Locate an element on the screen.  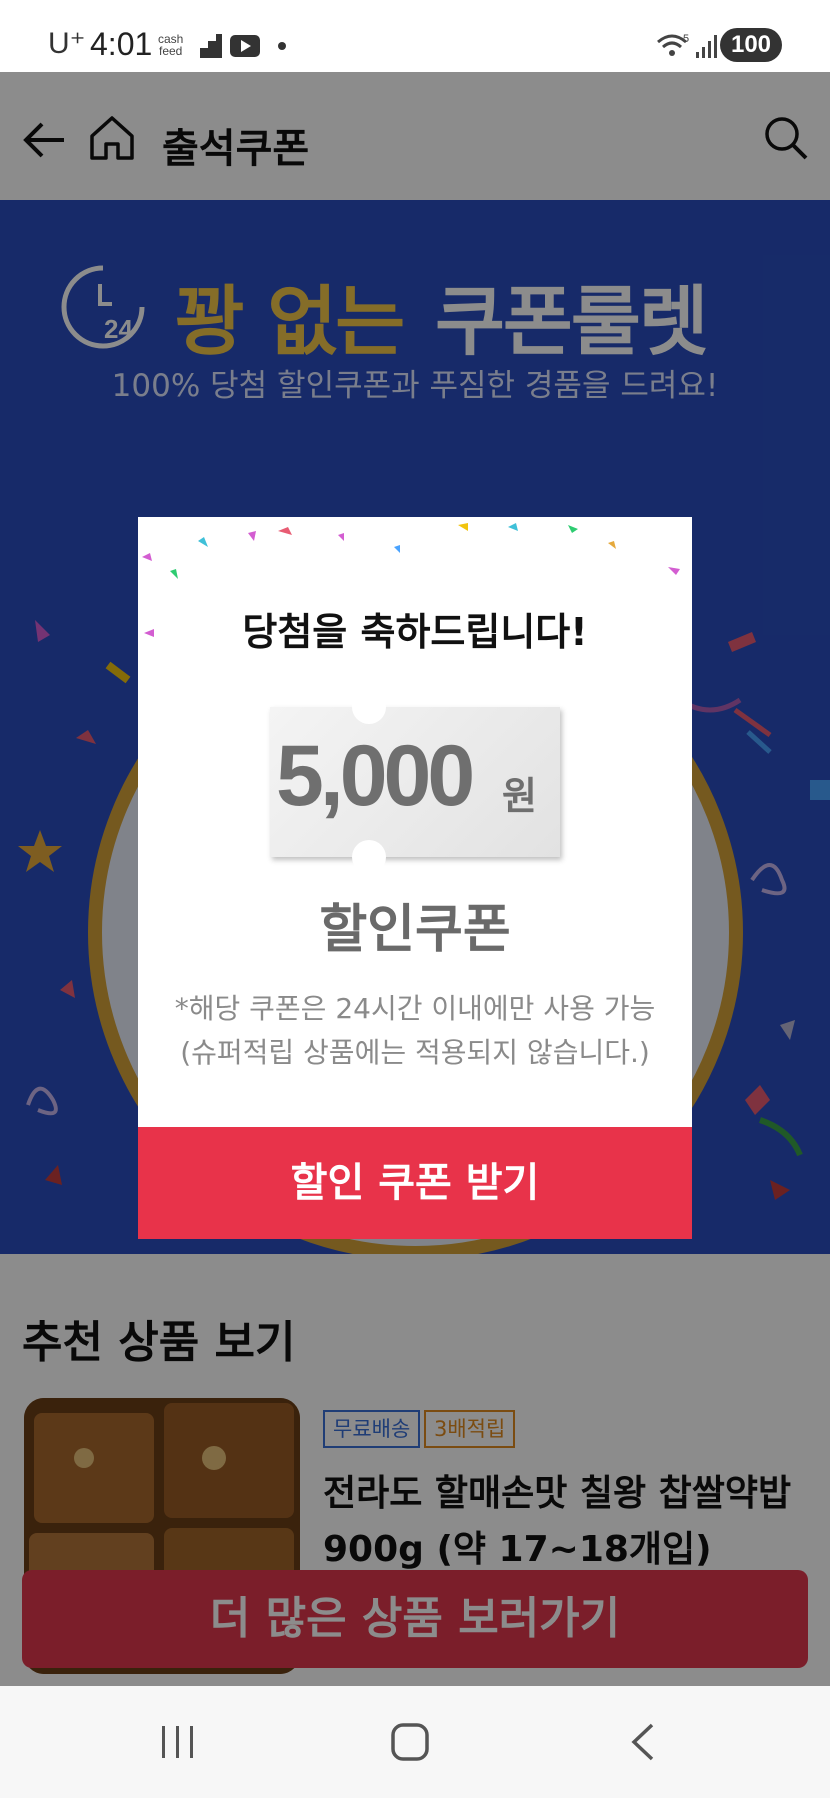
clock: 4:01 is located at coordinates (121, 44).